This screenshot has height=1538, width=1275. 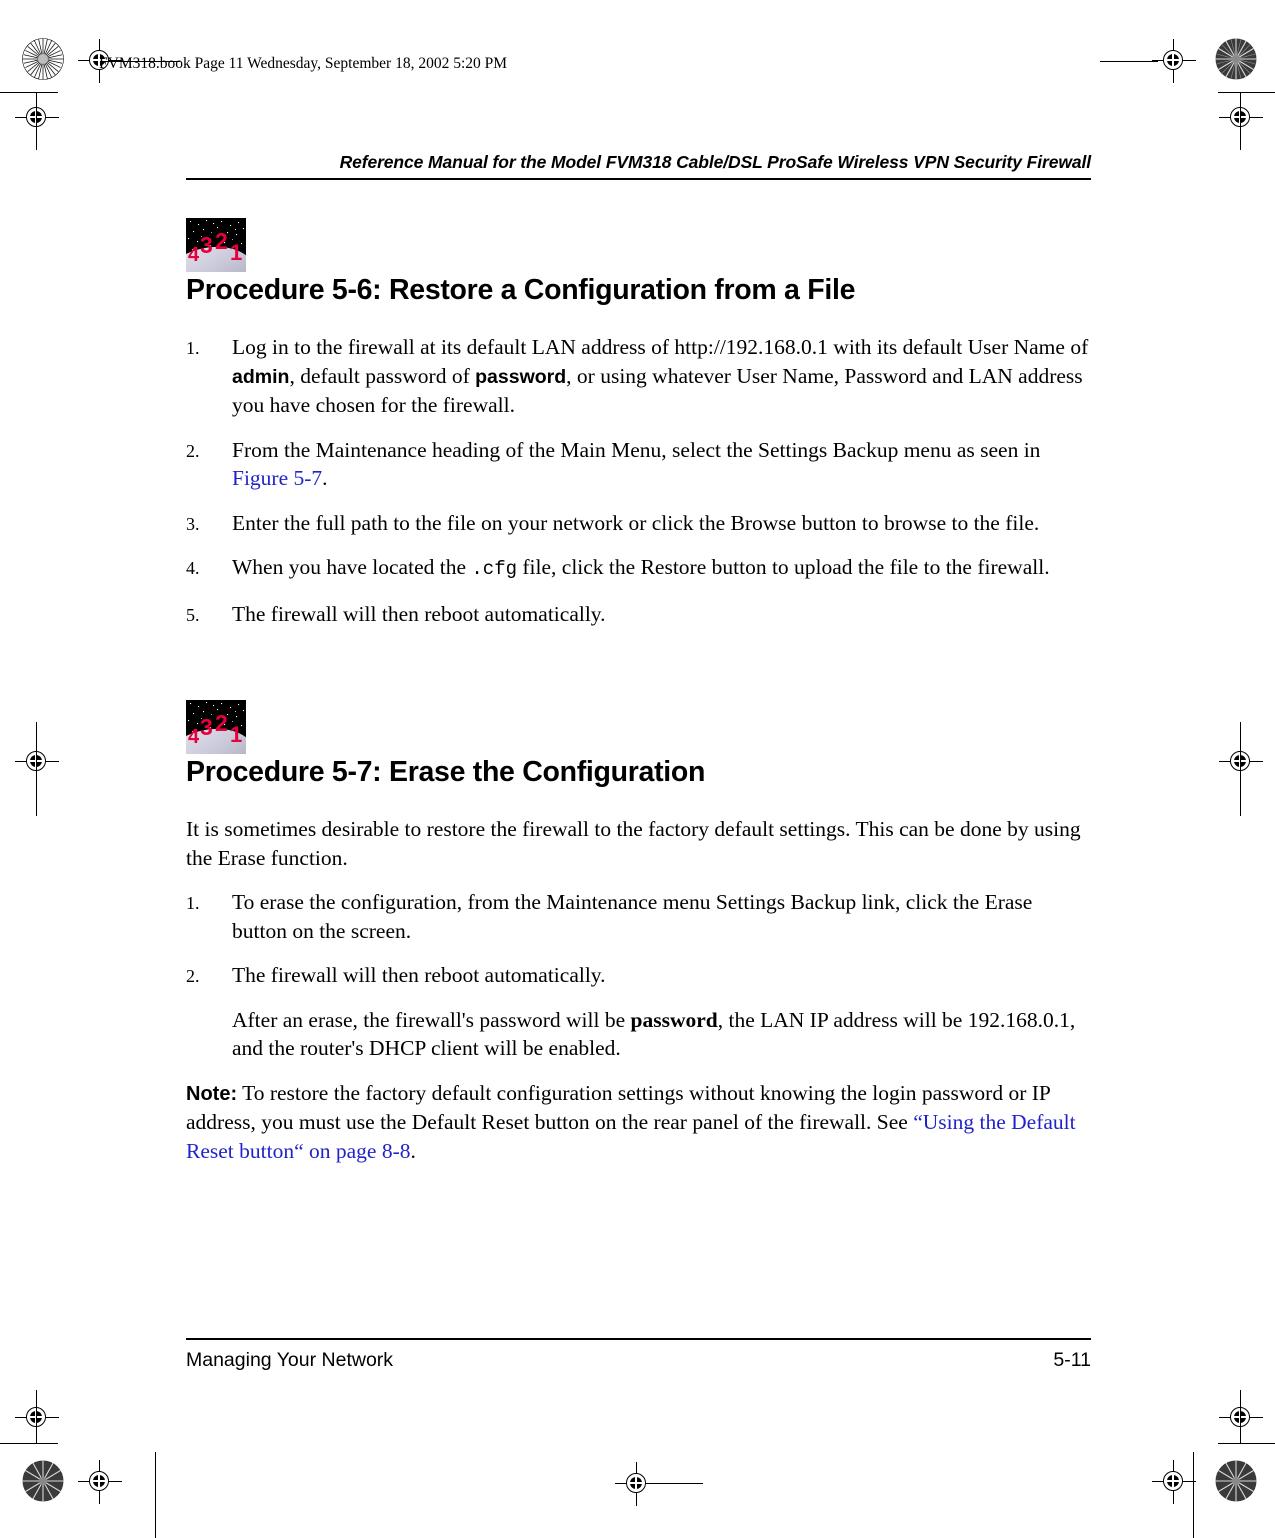 I want to click on crop-line-corner-bottom-left-h, so click(x=29, y=1444).